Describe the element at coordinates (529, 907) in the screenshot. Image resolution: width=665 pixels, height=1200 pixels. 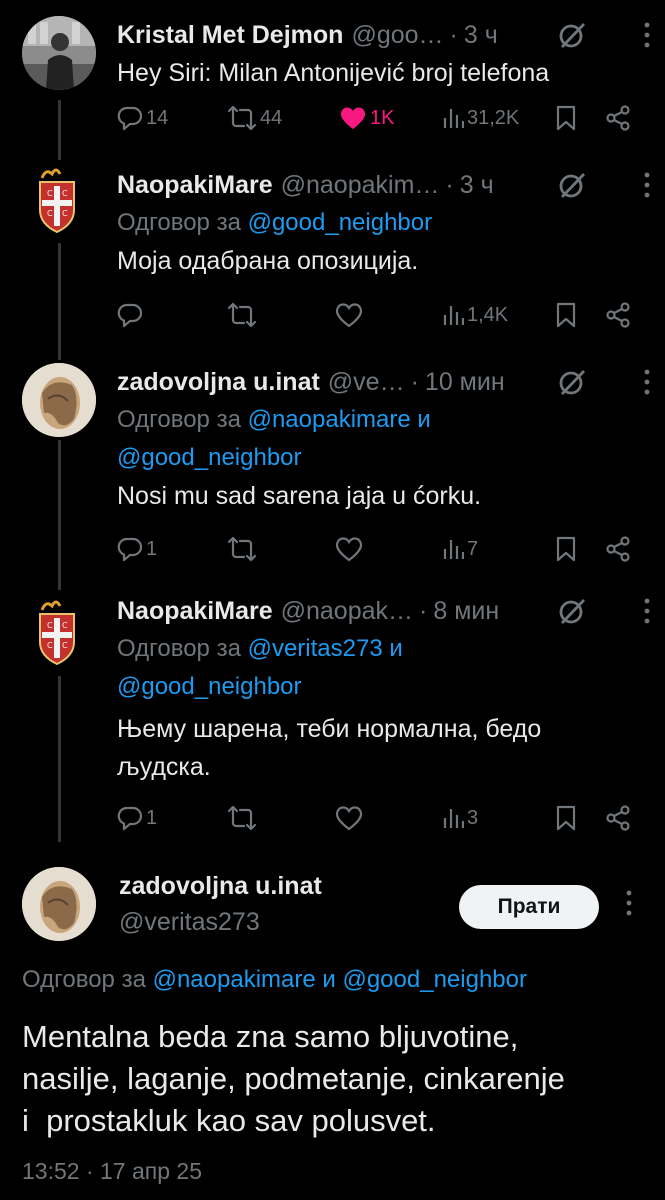
I see `follow-button: Прати` at that location.